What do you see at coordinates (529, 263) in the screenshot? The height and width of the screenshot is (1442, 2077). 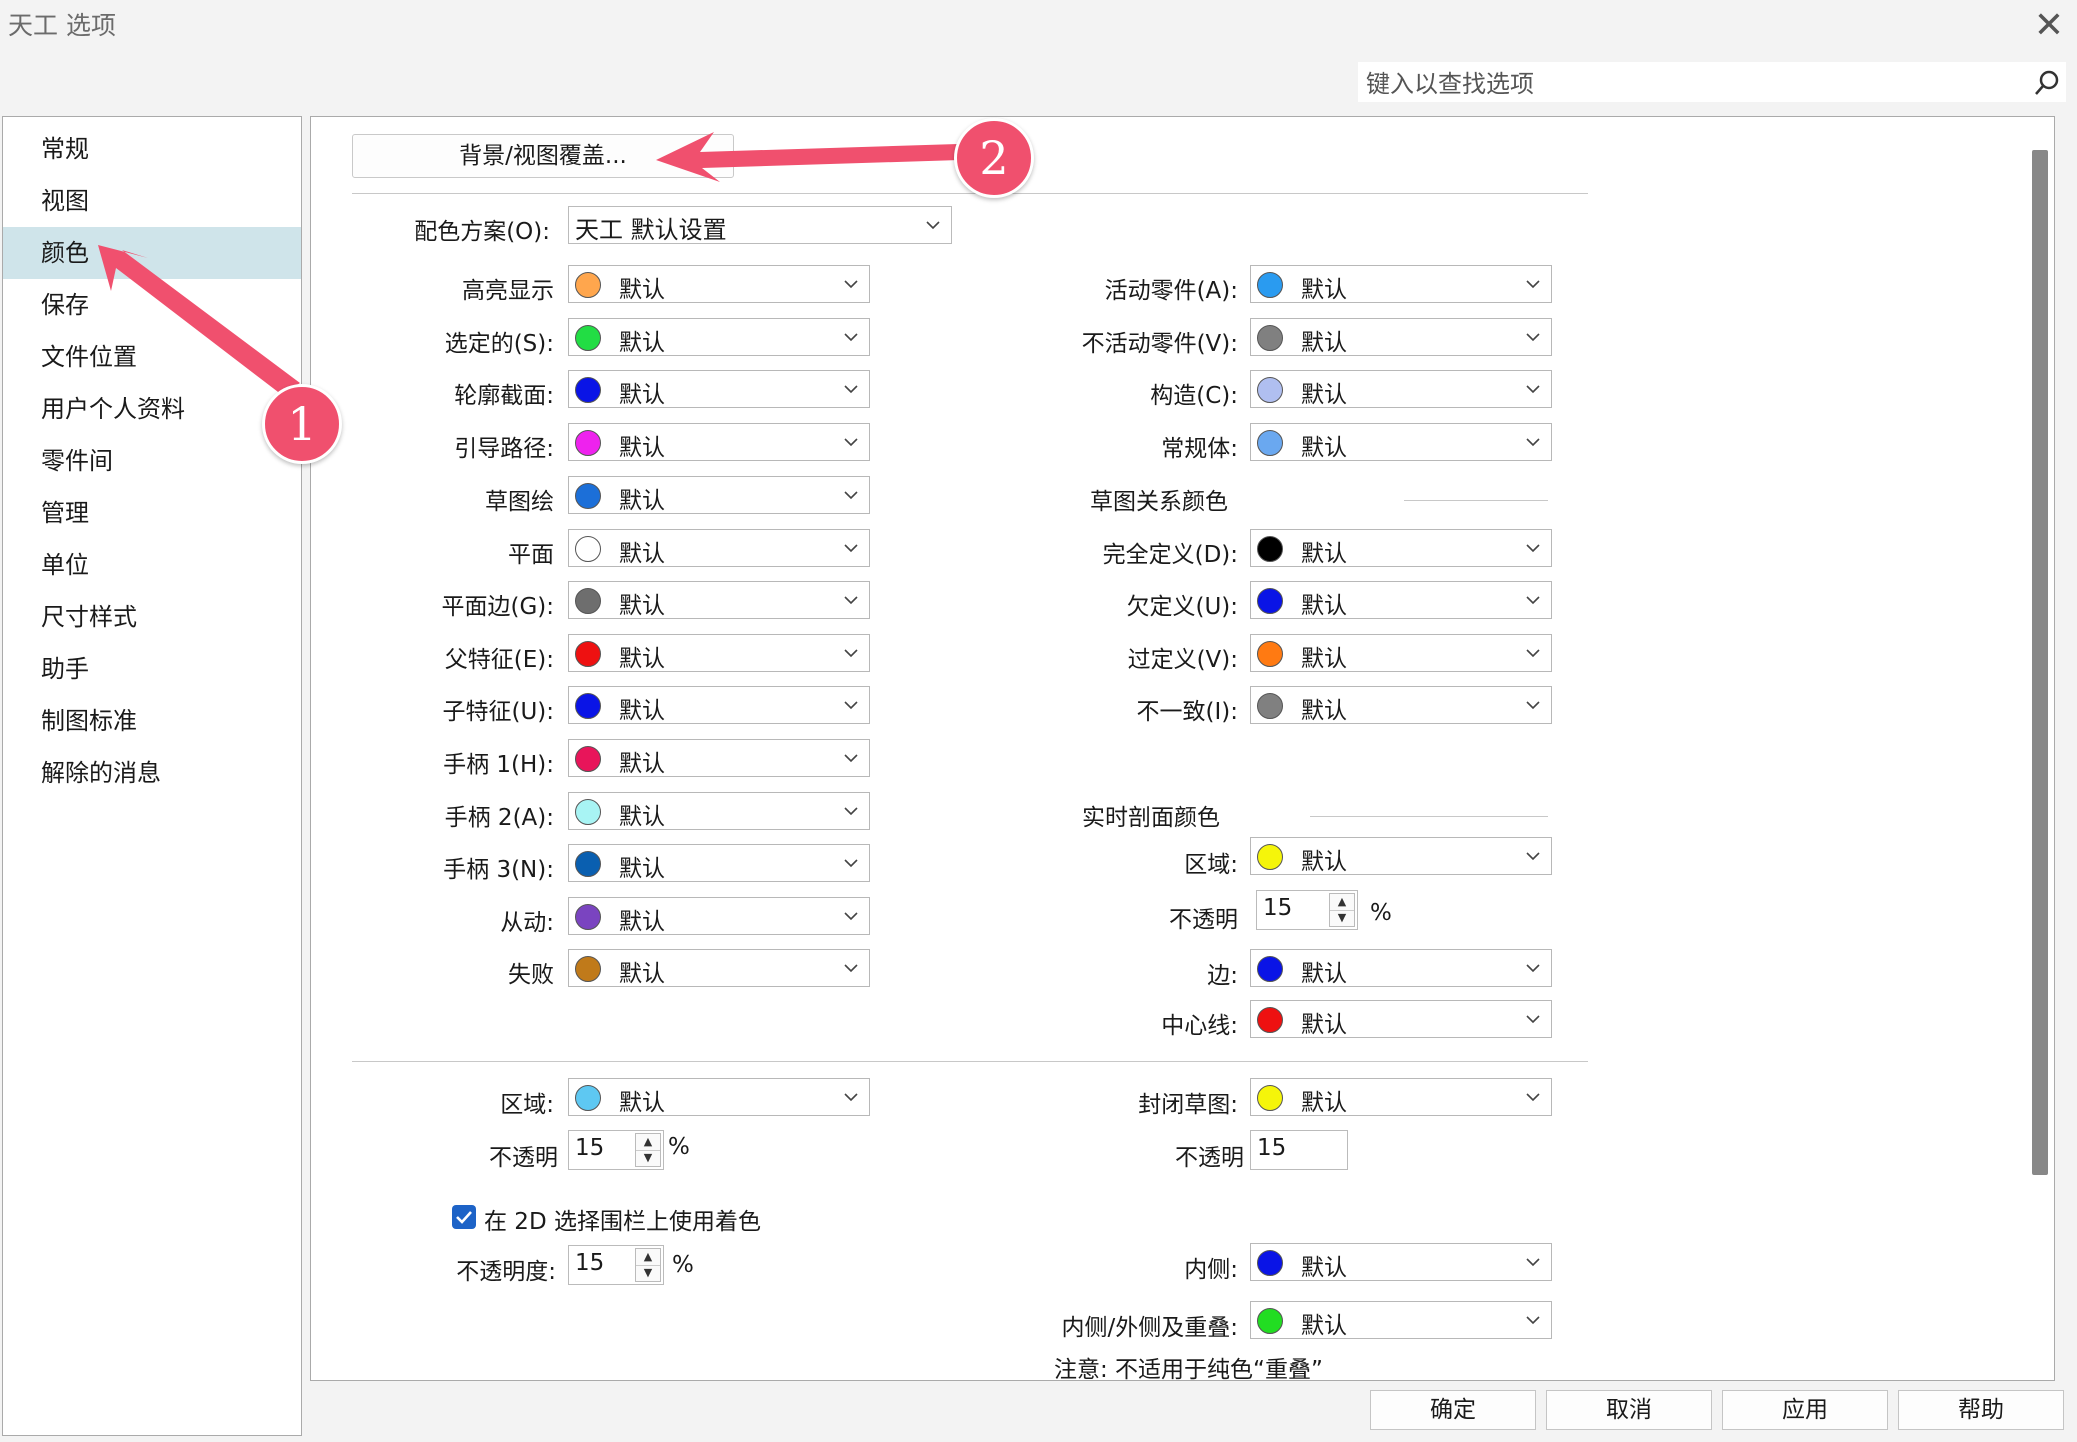 I see `annotation-arrows` at bounding box center [529, 263].